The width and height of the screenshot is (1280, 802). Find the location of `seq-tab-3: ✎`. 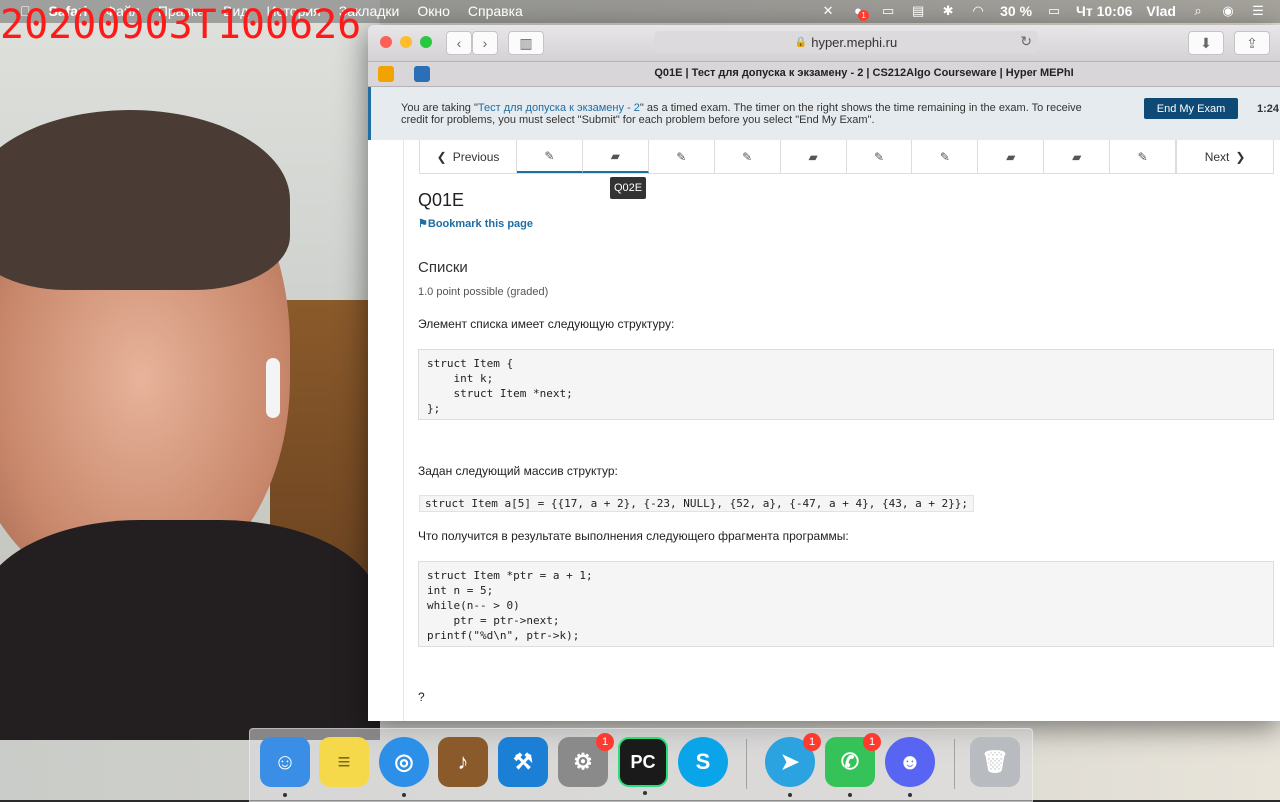

seq-tab-3: ✎ is located at coordinates (682, 156).